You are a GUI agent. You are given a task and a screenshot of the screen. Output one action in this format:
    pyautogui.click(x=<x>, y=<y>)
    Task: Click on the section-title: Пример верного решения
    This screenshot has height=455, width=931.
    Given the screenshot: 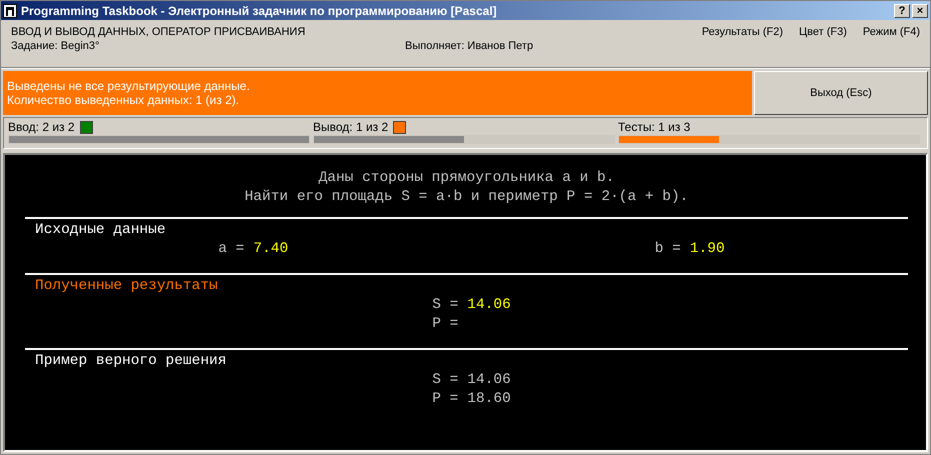 What is the action you would take?
    pyautogui.click(x=131, y=361)
    